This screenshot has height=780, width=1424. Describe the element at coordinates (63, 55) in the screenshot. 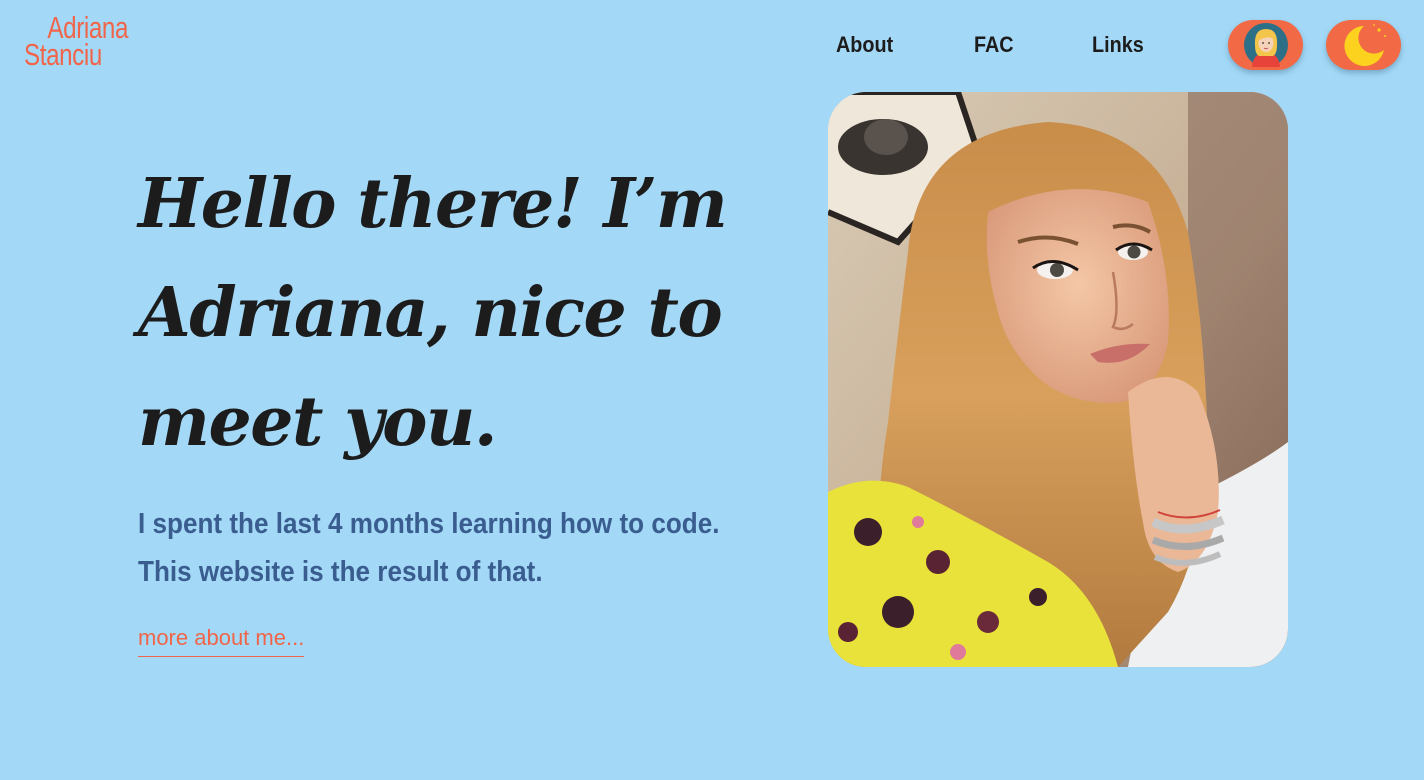

I see `logo-last-name: Stanciu` at that location.